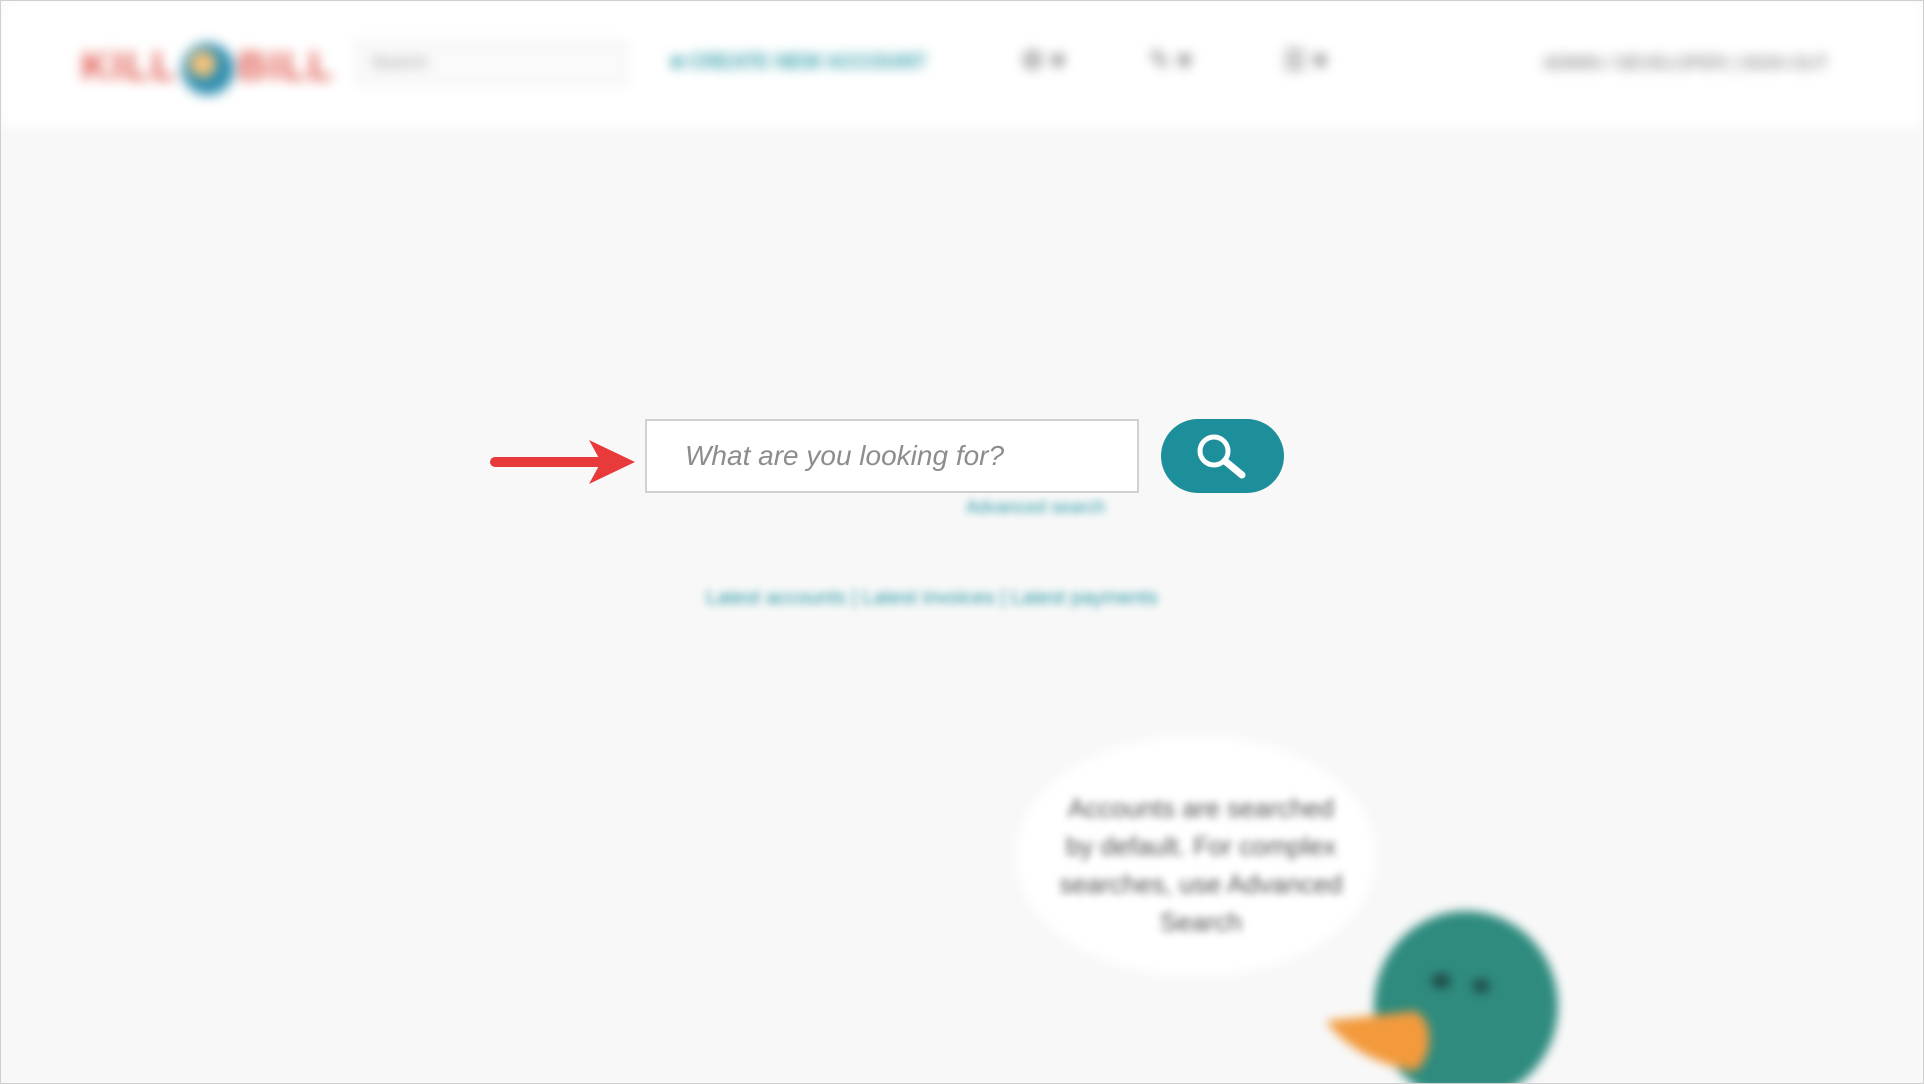 This screenshot has width=1924, height=1084. I want to click on search-button, so click(1222, 456).